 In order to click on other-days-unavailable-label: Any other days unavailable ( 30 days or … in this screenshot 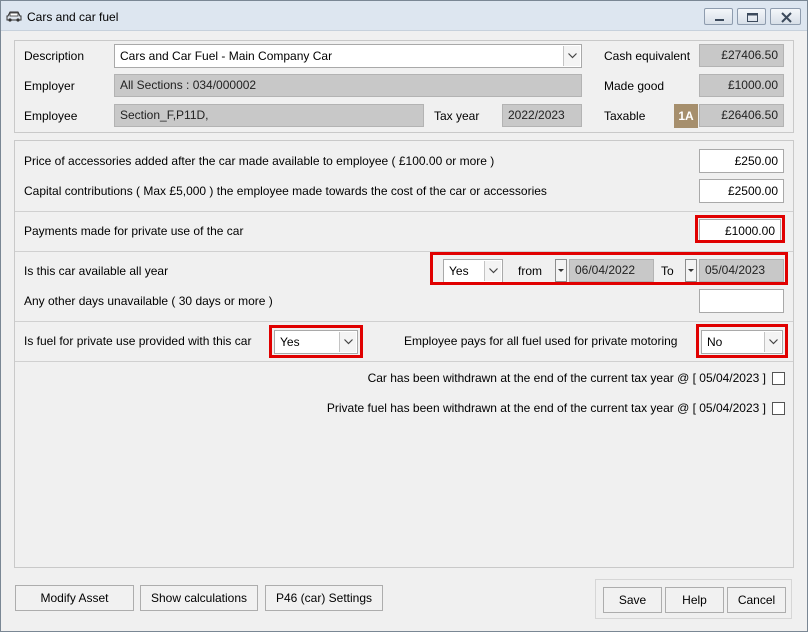, I will do `click(148, 301)`.